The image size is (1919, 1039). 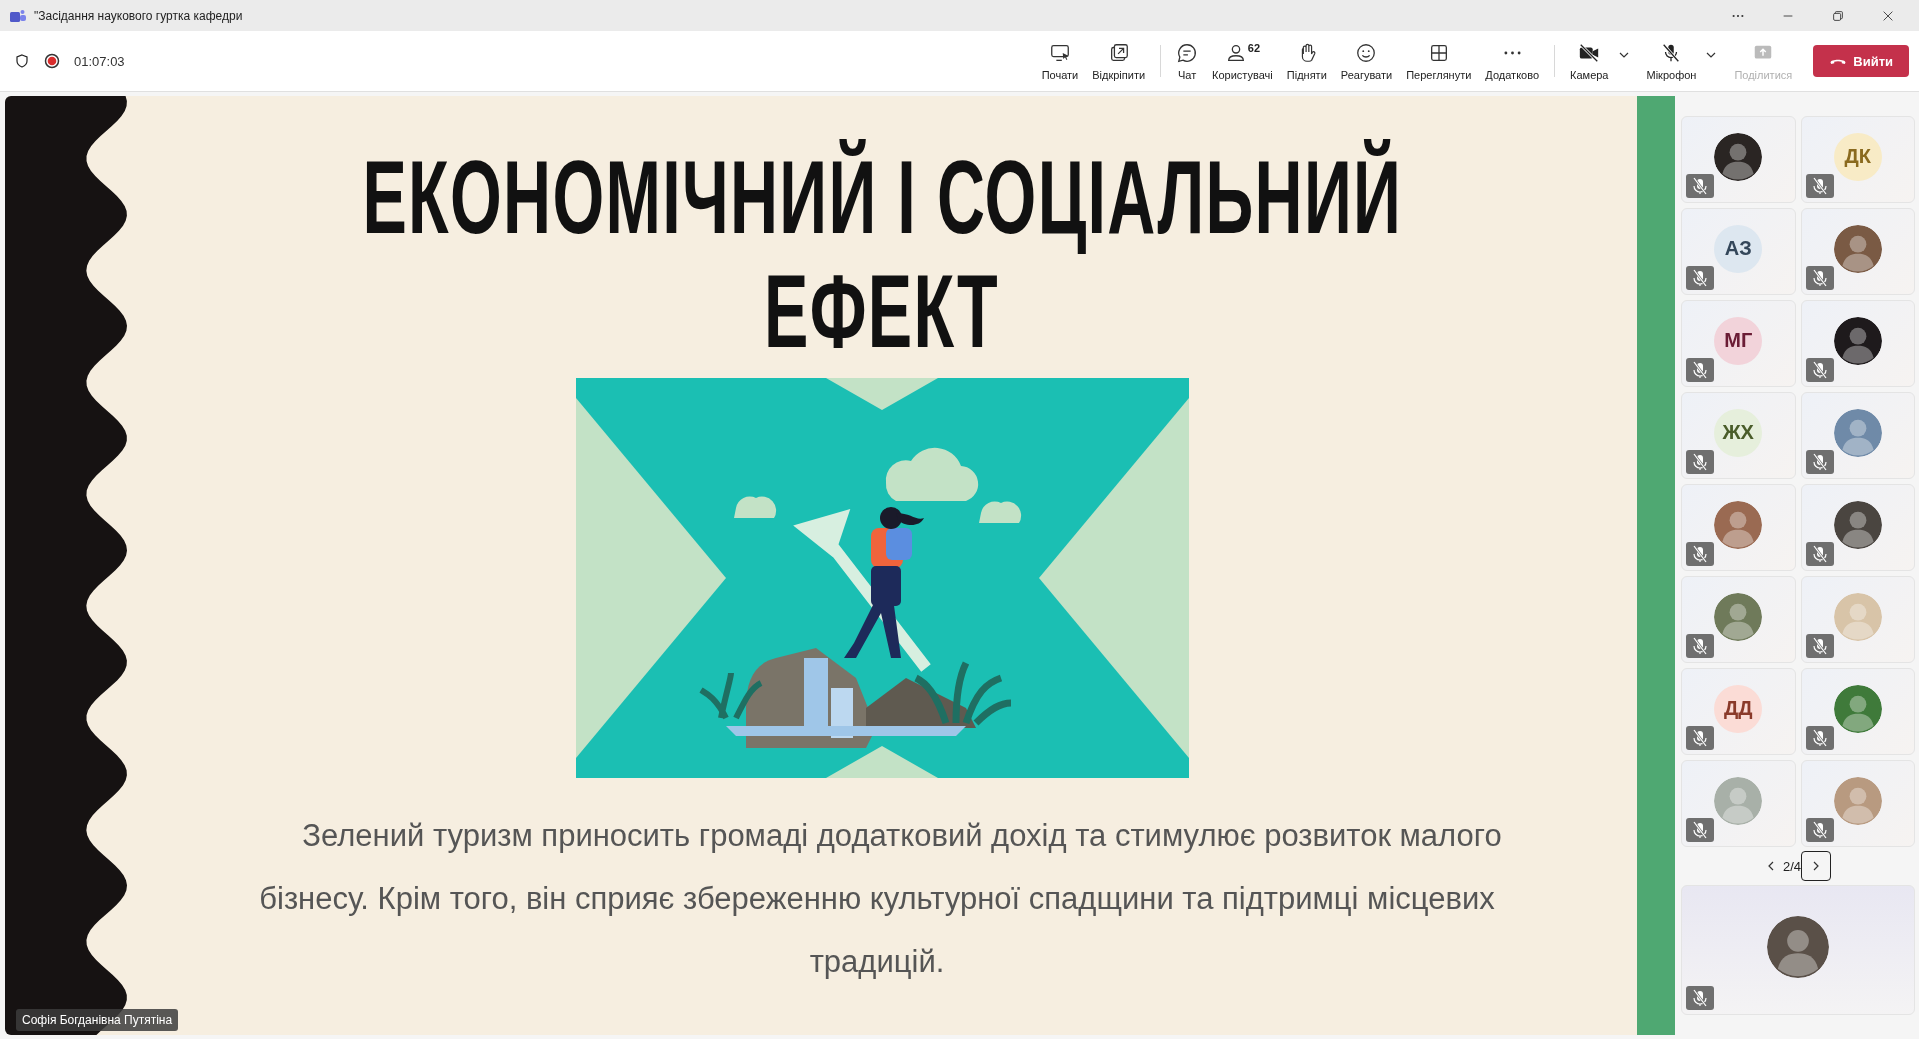 I want to click on presenter-name-label: Софія Богданівна Путятіна, so click(x=97, y=1020).